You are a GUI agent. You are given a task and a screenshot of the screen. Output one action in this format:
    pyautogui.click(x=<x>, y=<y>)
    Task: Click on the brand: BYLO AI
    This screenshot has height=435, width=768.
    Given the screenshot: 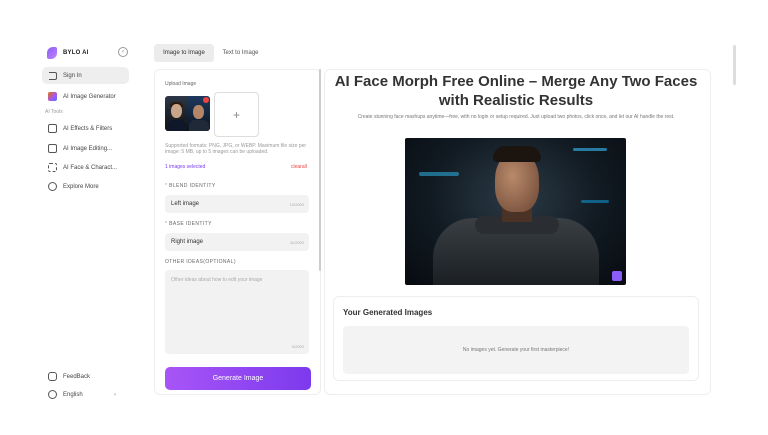 What is the action you would take?
    pyautogui.click(x=68, y=53)
    